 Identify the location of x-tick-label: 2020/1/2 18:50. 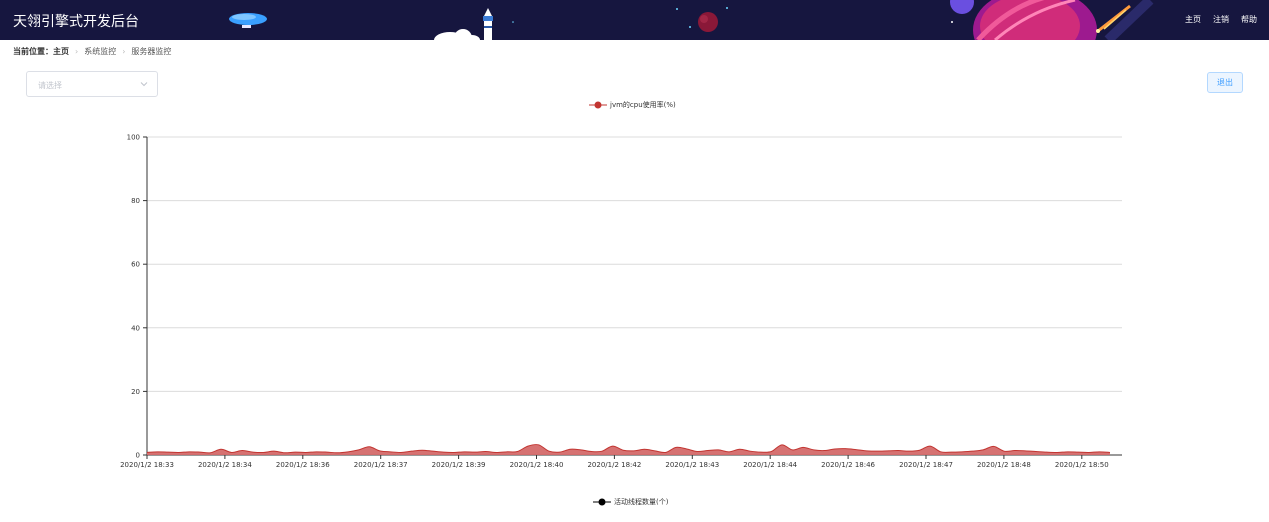
(1082, 465).